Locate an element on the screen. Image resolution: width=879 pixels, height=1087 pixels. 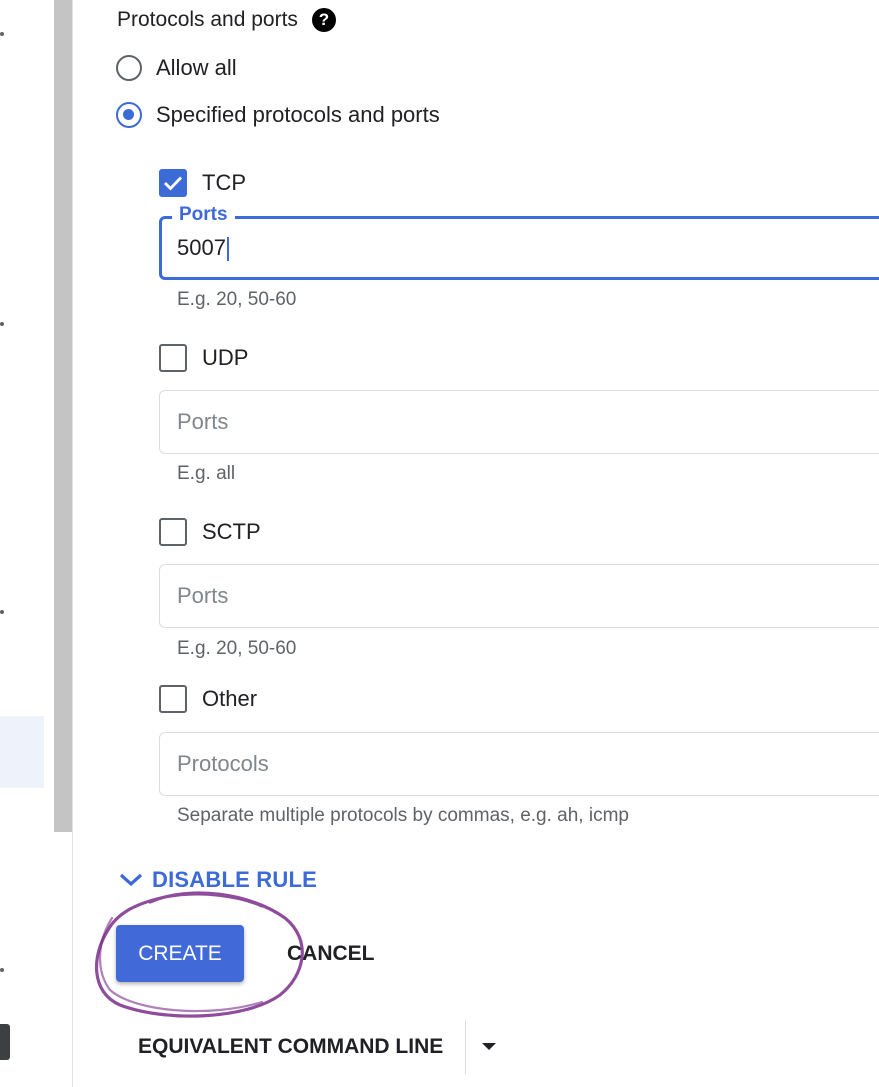
other-checkbox is located at coordinates (173, 699).